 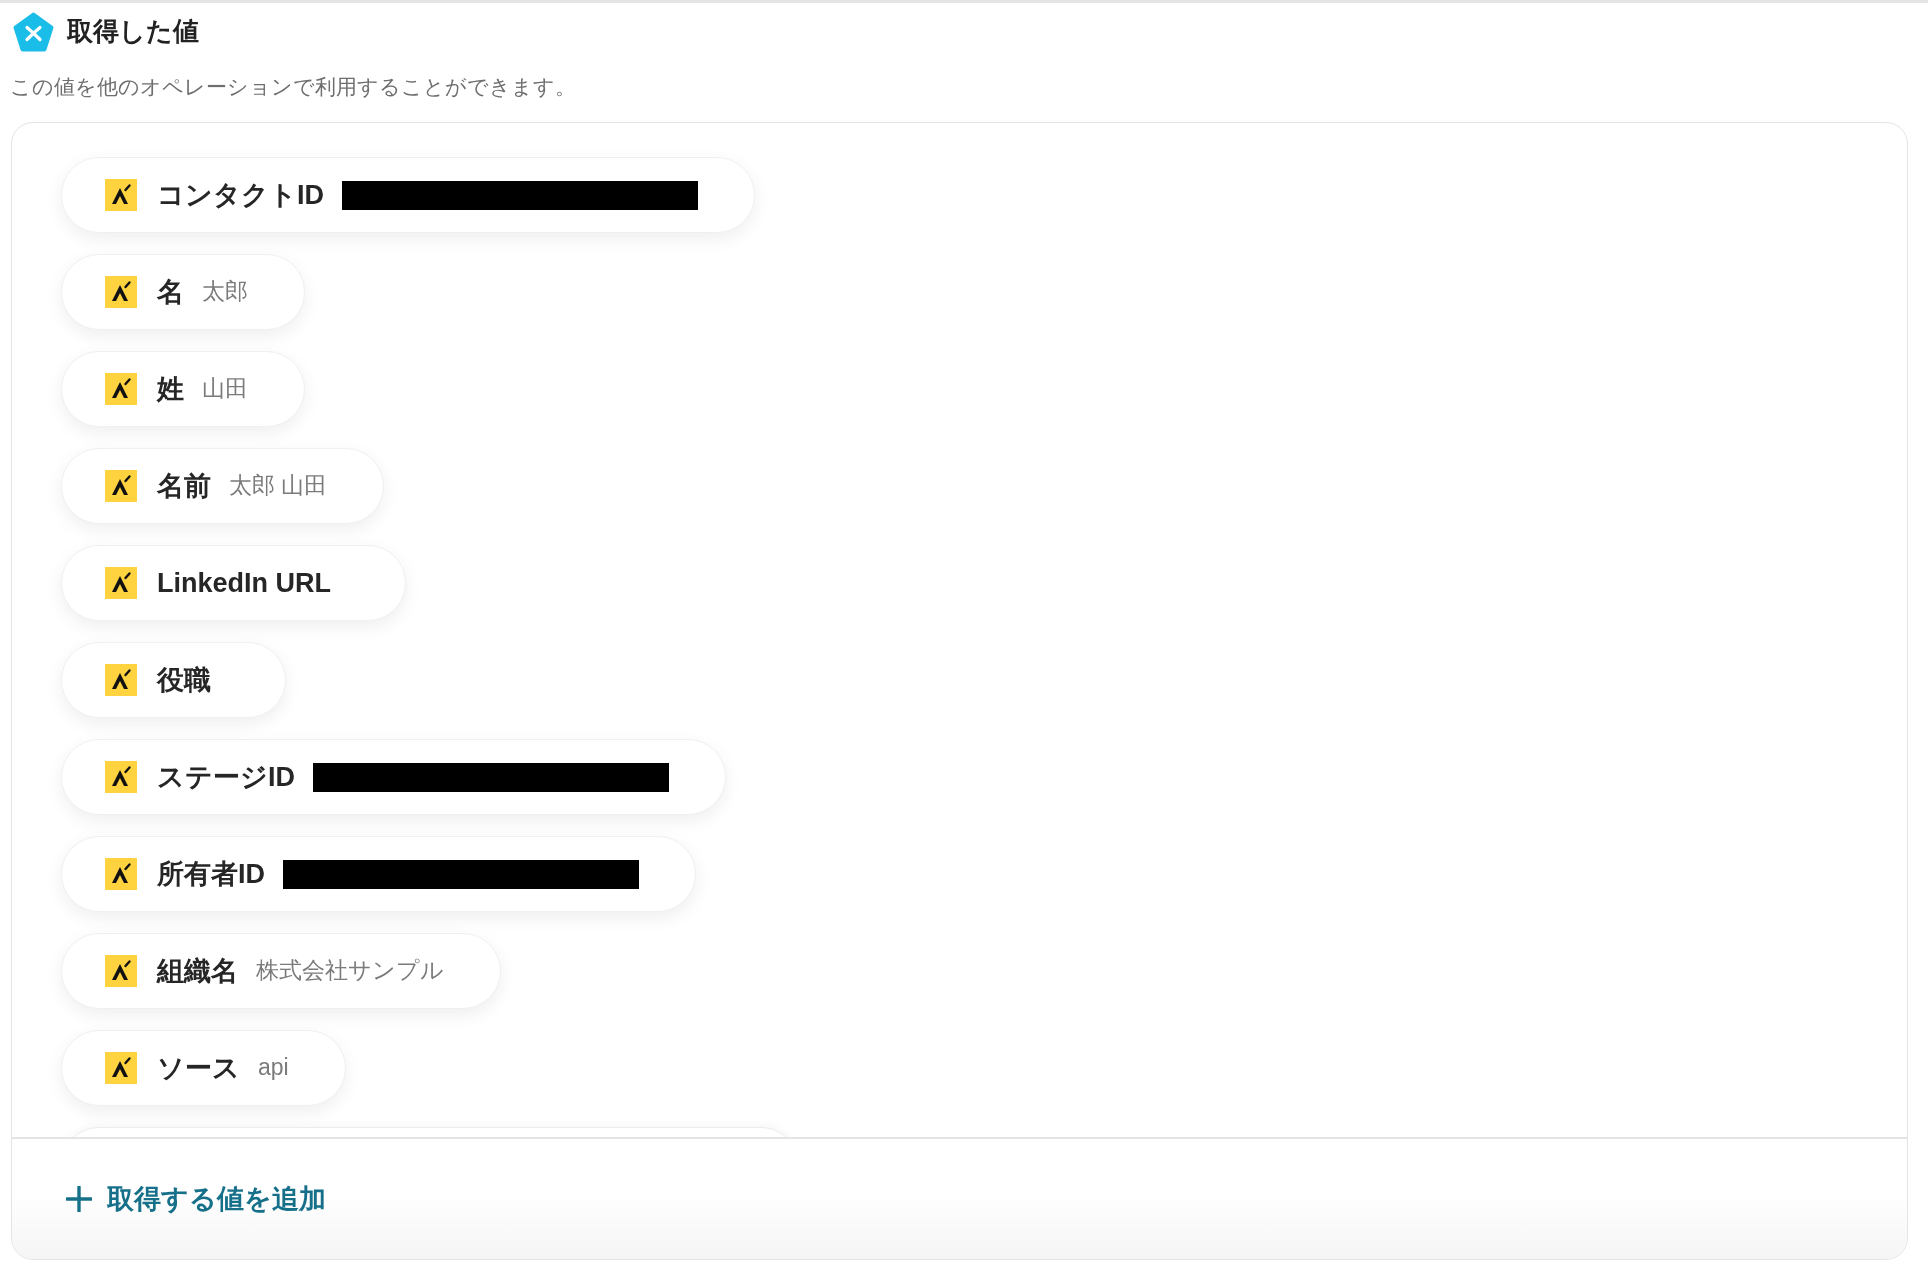 I want to click on value-text: 太郎 山田, so click(x=278, y=486).